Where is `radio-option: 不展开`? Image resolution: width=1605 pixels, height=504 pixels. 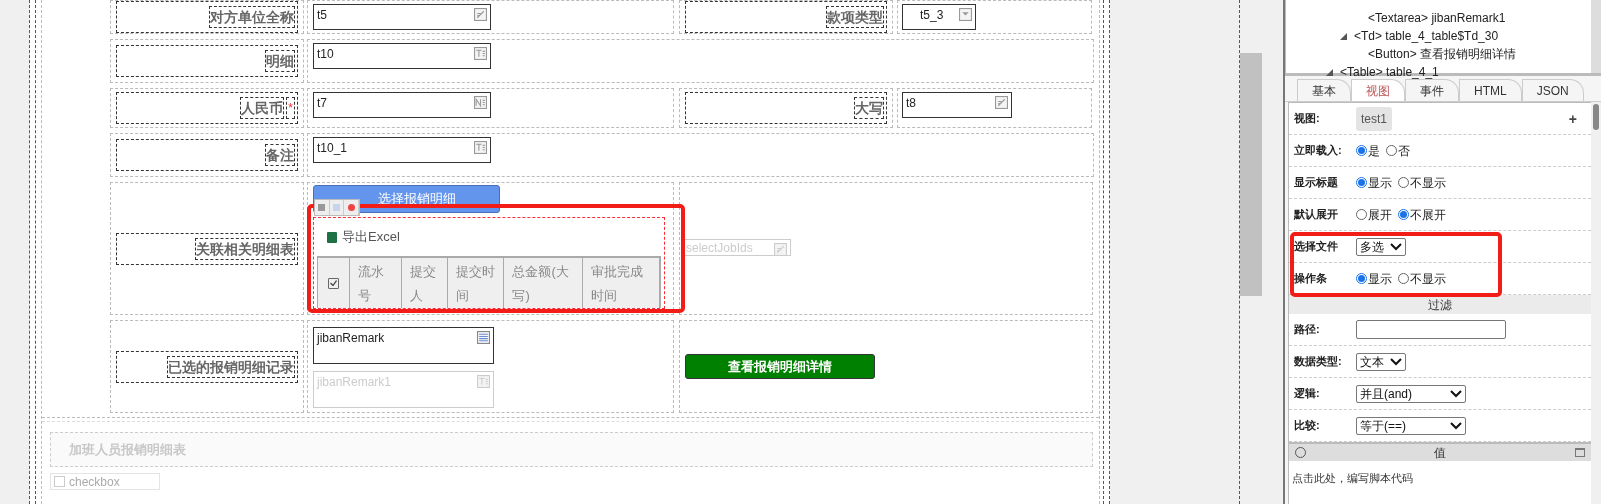
radio-option: 不展开 is located at coordinates (1422, 214).